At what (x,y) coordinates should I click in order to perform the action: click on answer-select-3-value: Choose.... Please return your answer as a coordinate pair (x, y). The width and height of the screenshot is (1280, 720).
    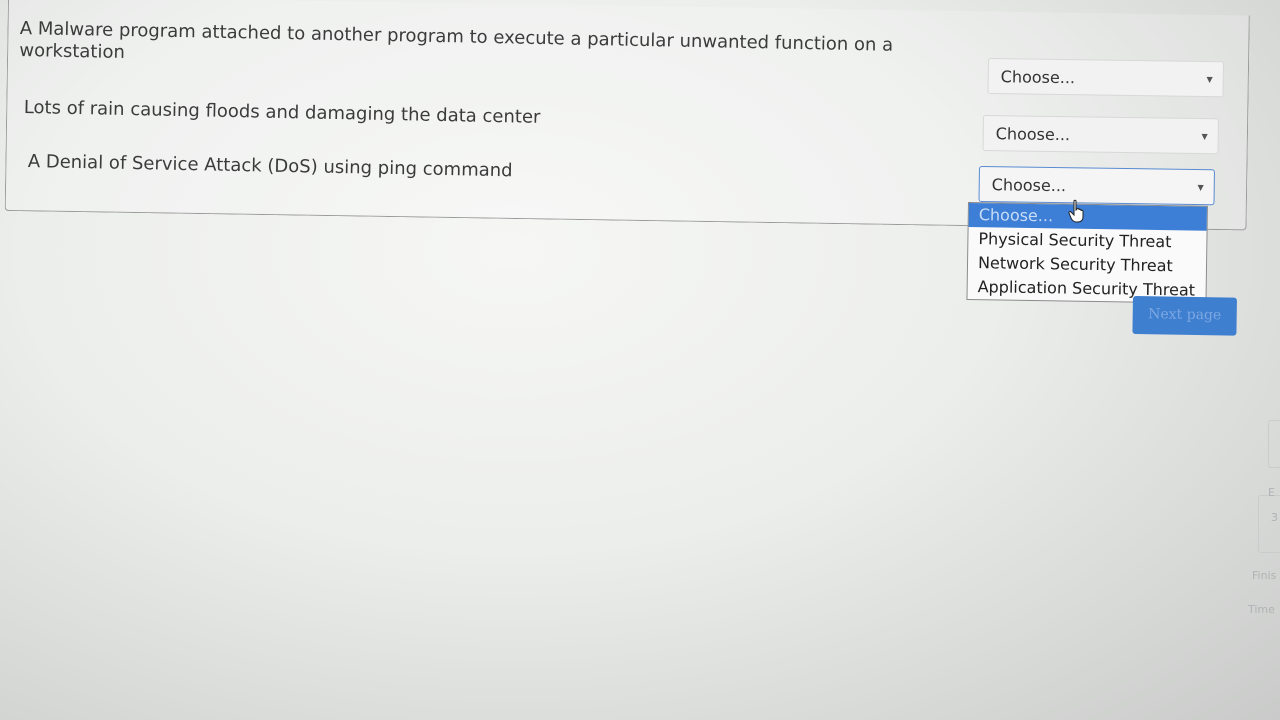
    Looking at the image, I should click on (1029, 185).